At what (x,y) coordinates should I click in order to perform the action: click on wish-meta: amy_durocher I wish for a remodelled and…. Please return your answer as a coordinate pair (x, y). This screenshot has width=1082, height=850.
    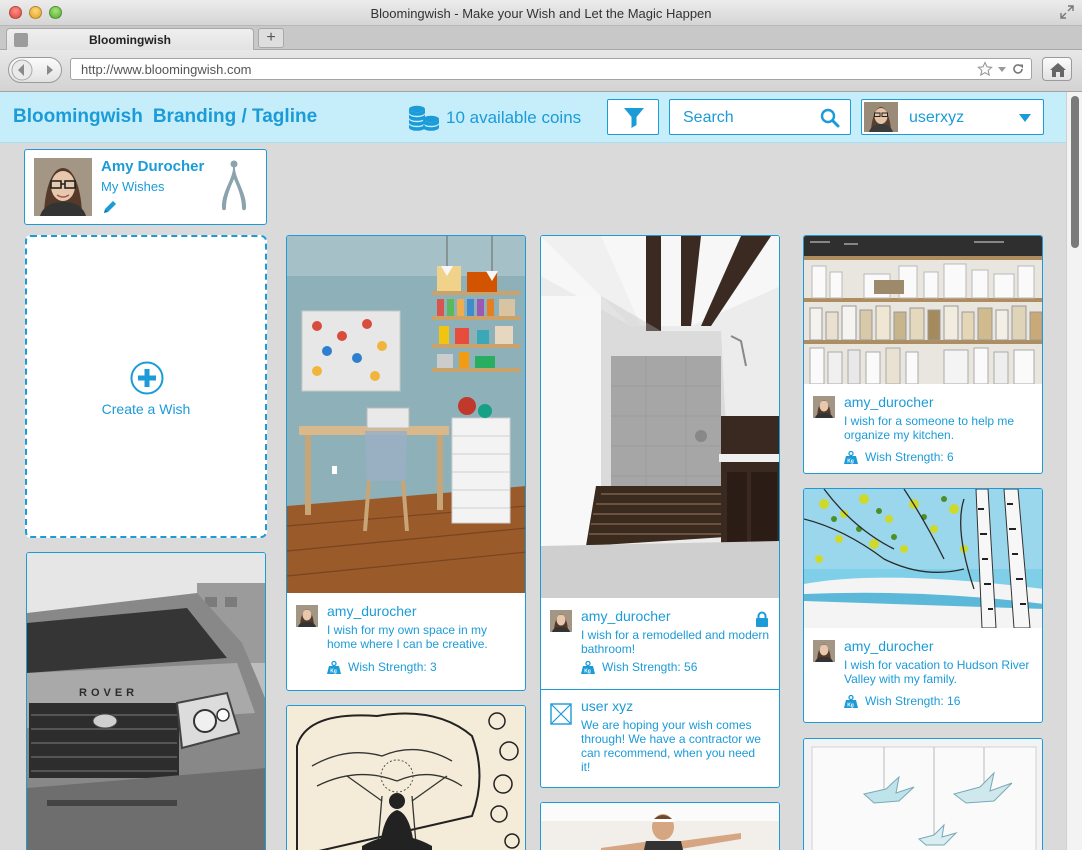
    Looking at the image, I should click on (660, 643).